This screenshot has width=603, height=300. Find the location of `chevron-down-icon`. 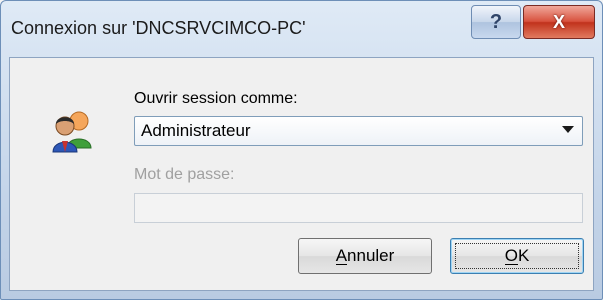

chevron-down-icon is located at coordinates (568, 129).